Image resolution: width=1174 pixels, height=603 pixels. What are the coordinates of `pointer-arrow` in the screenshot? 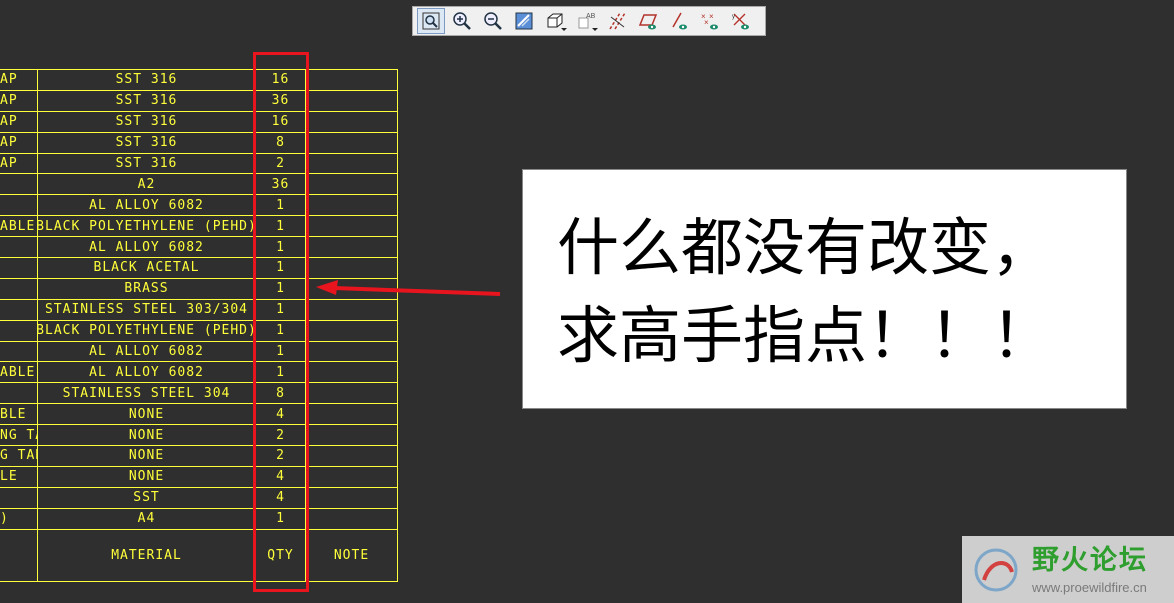 It's located at (408, 288).